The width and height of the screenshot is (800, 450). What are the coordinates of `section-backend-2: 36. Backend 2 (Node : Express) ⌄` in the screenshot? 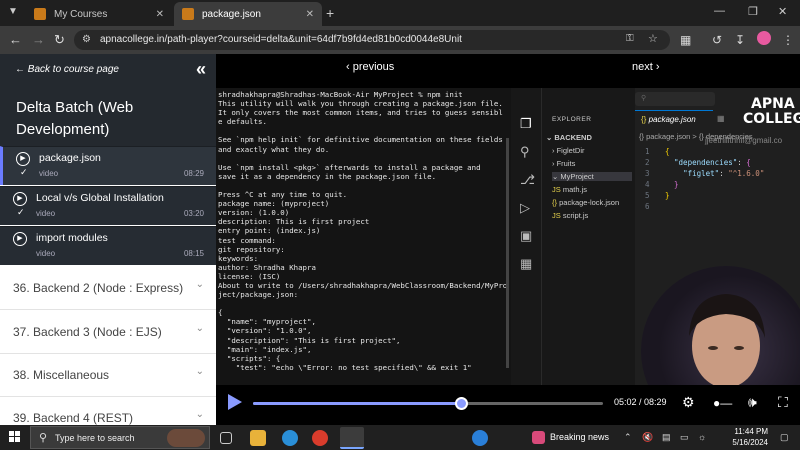 It's located at (108, 288).